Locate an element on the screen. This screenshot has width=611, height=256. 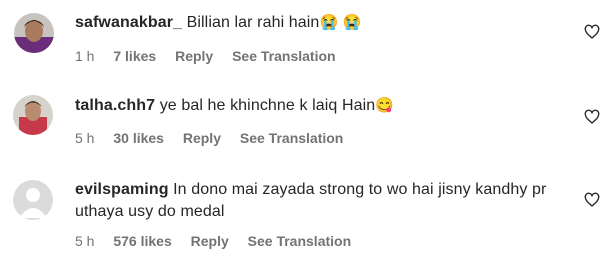
comment-meta: 5 h 576 likes Reply See Translation is located at coordinates (220, 241).